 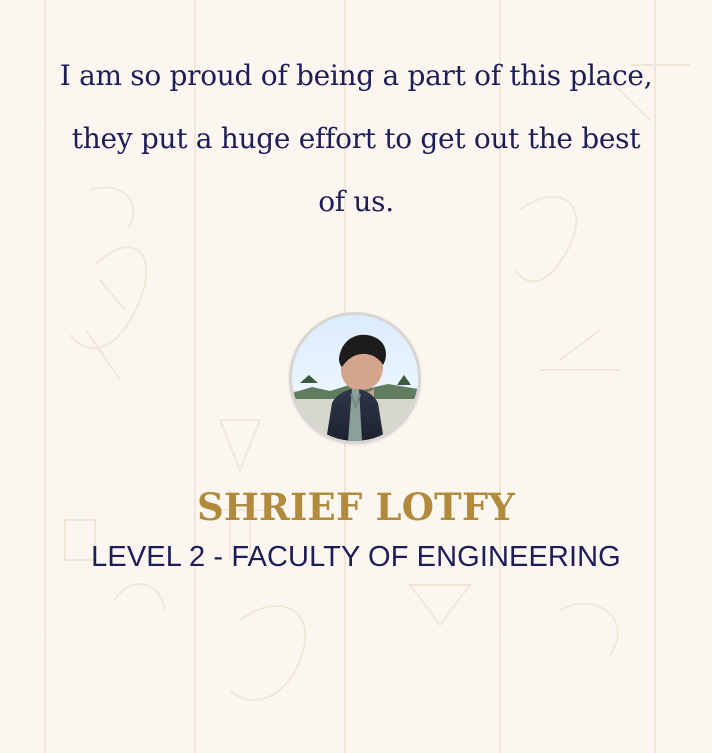 I want to click on avatar, so click(x=355, y=378).